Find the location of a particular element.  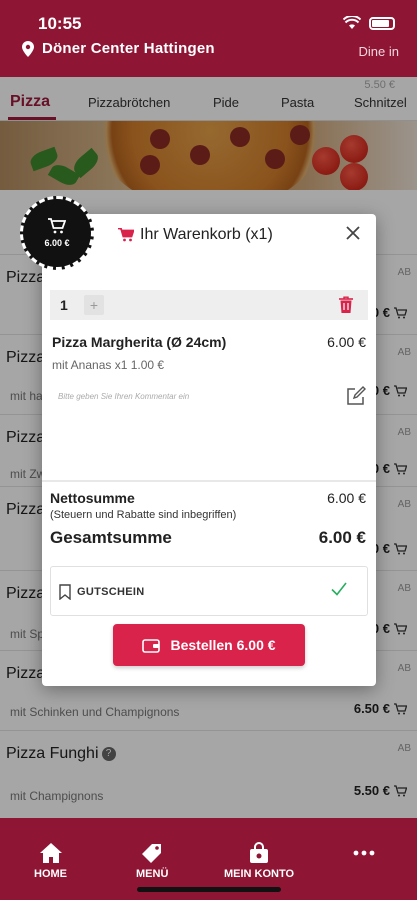

dine-in-toggle: Dine in is located at coordinates (379, 51).